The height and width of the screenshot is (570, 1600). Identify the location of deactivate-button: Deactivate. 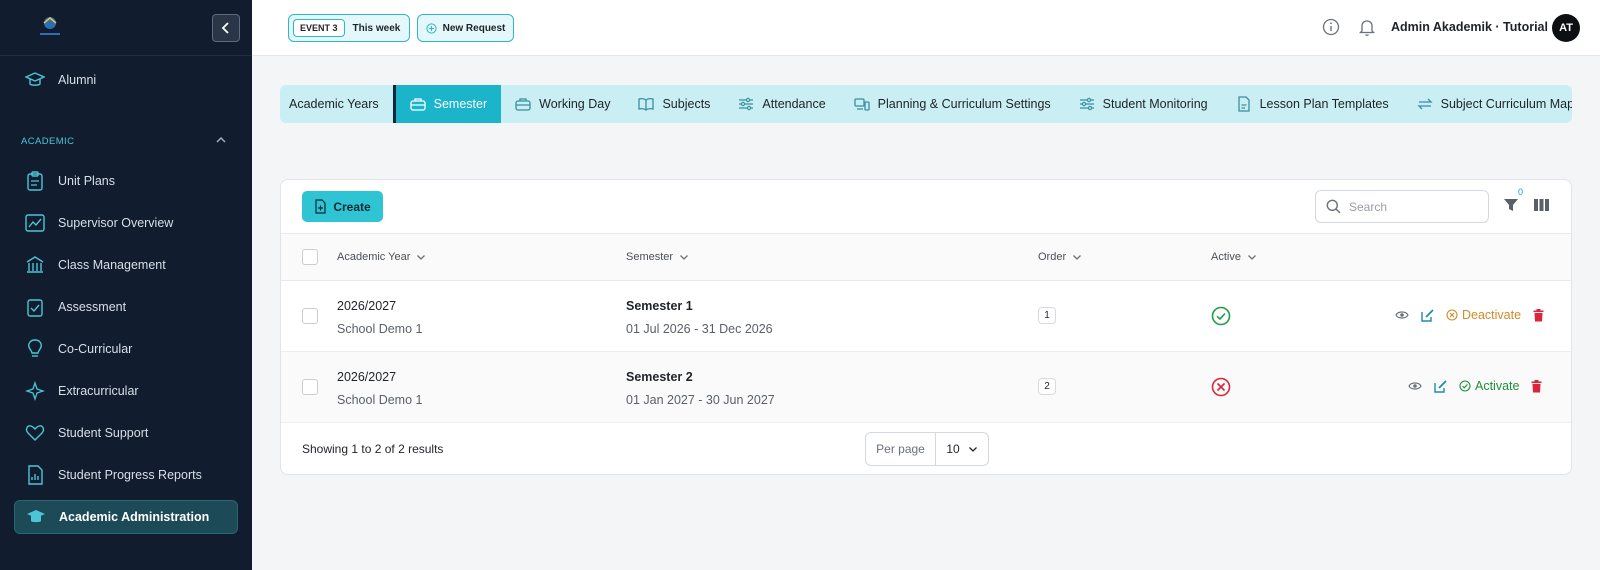
(1483, 315).